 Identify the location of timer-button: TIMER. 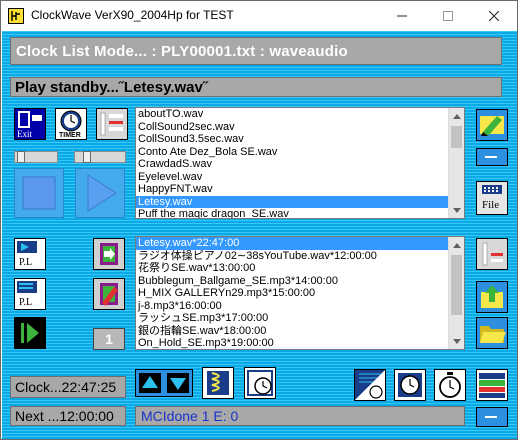
(71, 124).